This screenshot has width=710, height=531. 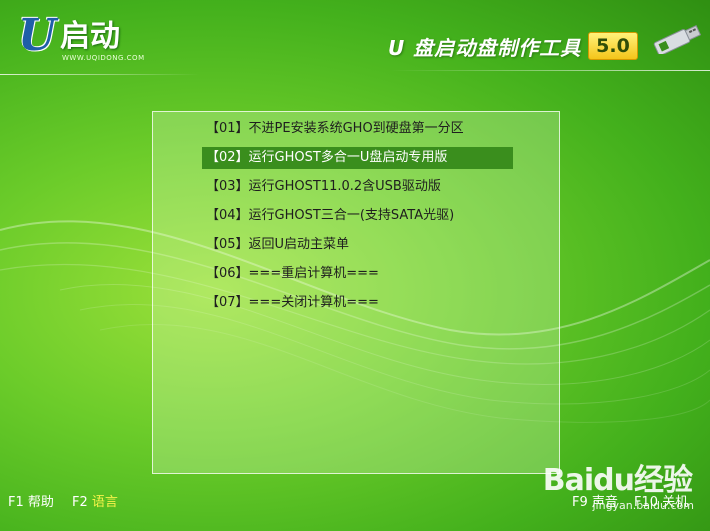 What do you see at coordinates (90, 36) in the screenshot?
I see `logo-text: 启动` at bounding box center [90, 36].